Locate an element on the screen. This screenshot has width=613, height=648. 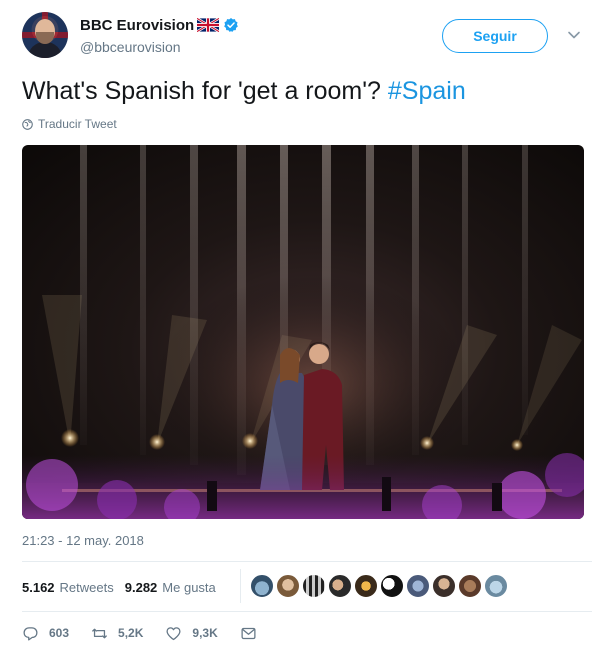
tweet-text: What's Spanish for 'get a room'? #Spain is located at coordinates (244, 91).